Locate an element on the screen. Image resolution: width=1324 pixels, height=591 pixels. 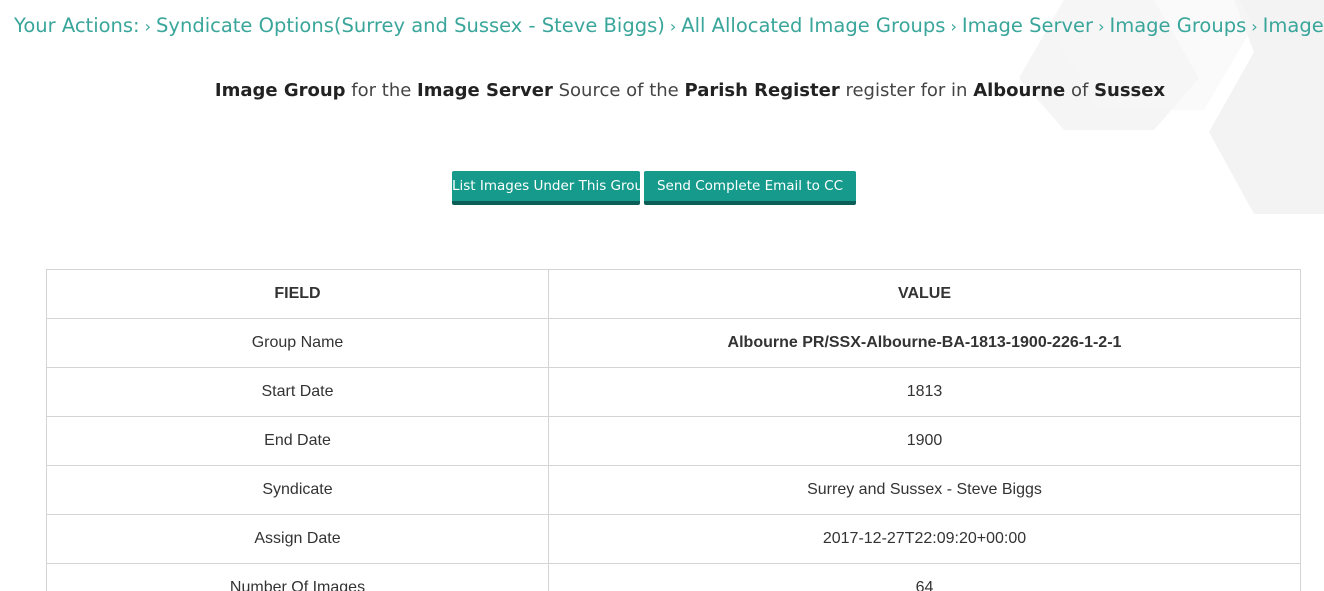
title-text: register for in is located at coordinates (906, 90).